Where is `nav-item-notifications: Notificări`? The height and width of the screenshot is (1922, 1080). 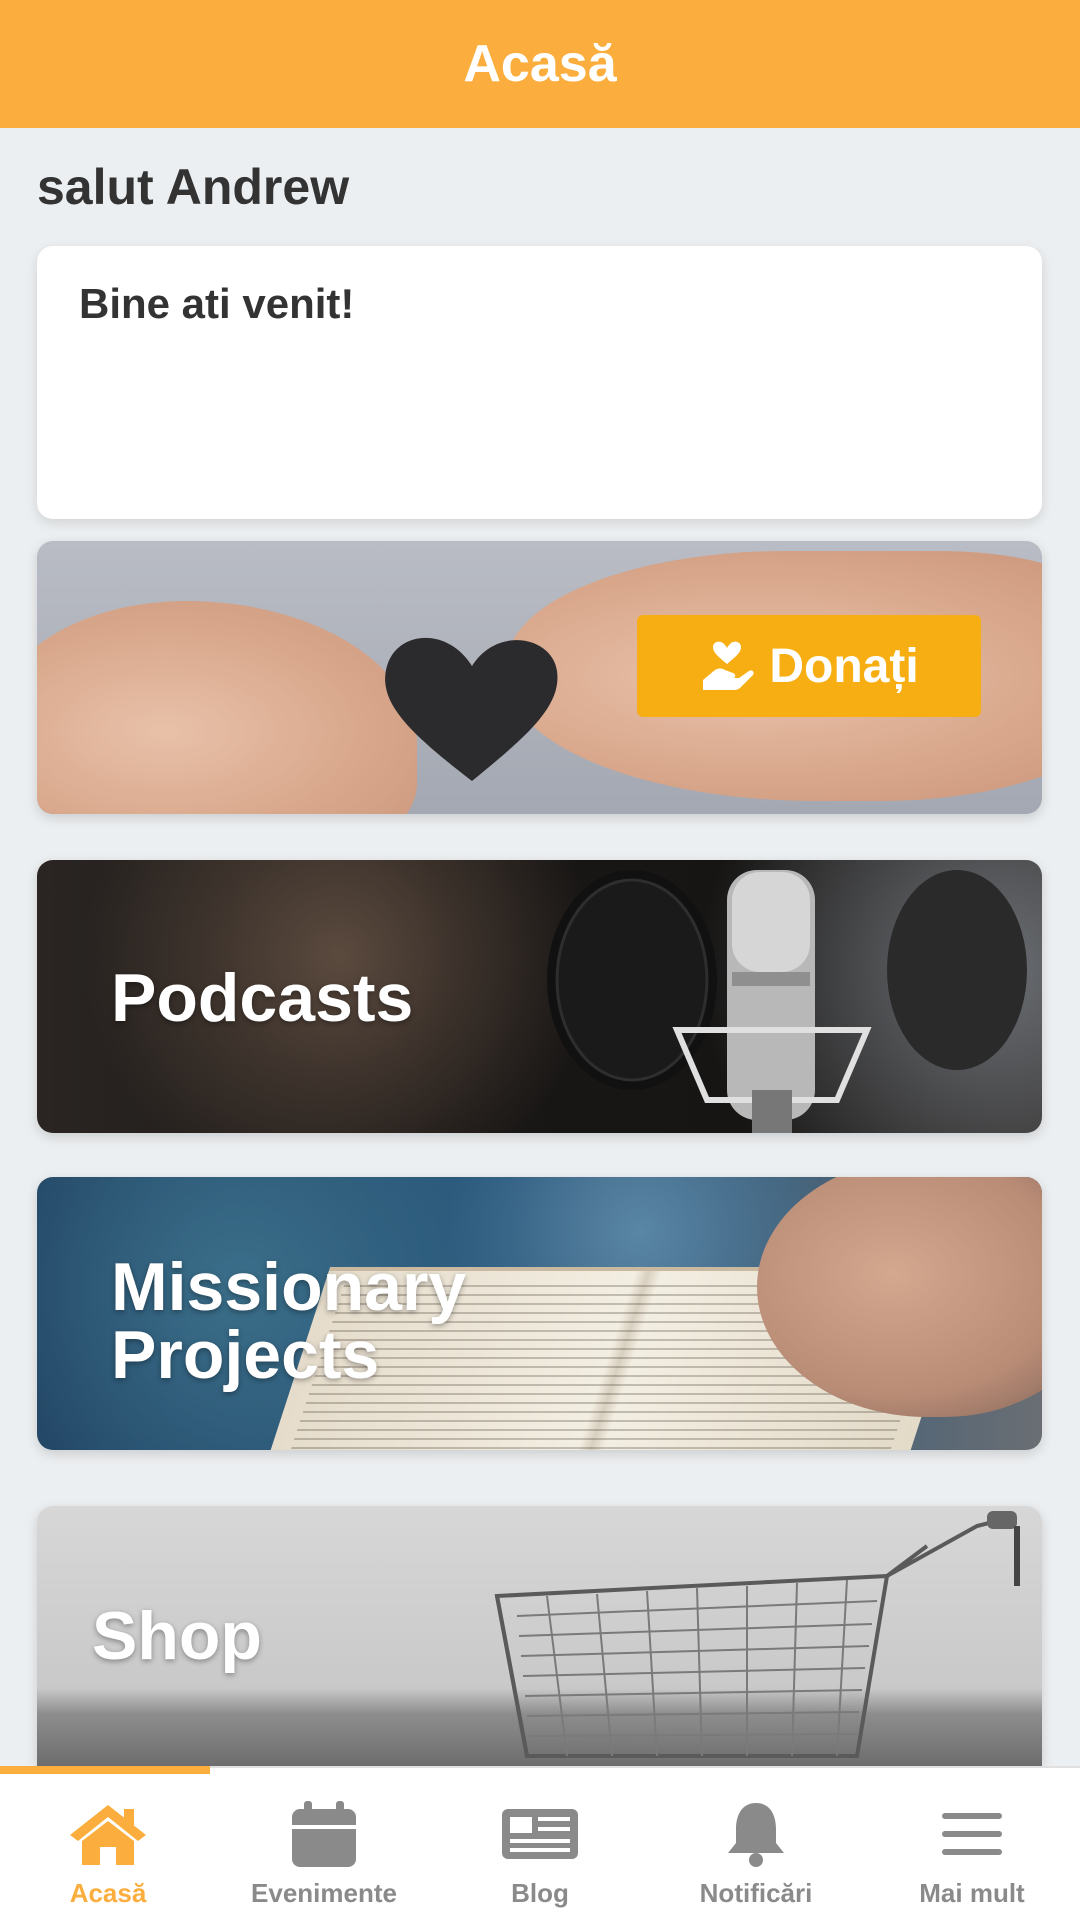 nav-item-notifications: Notificări is located at coordinates (756, 1845).